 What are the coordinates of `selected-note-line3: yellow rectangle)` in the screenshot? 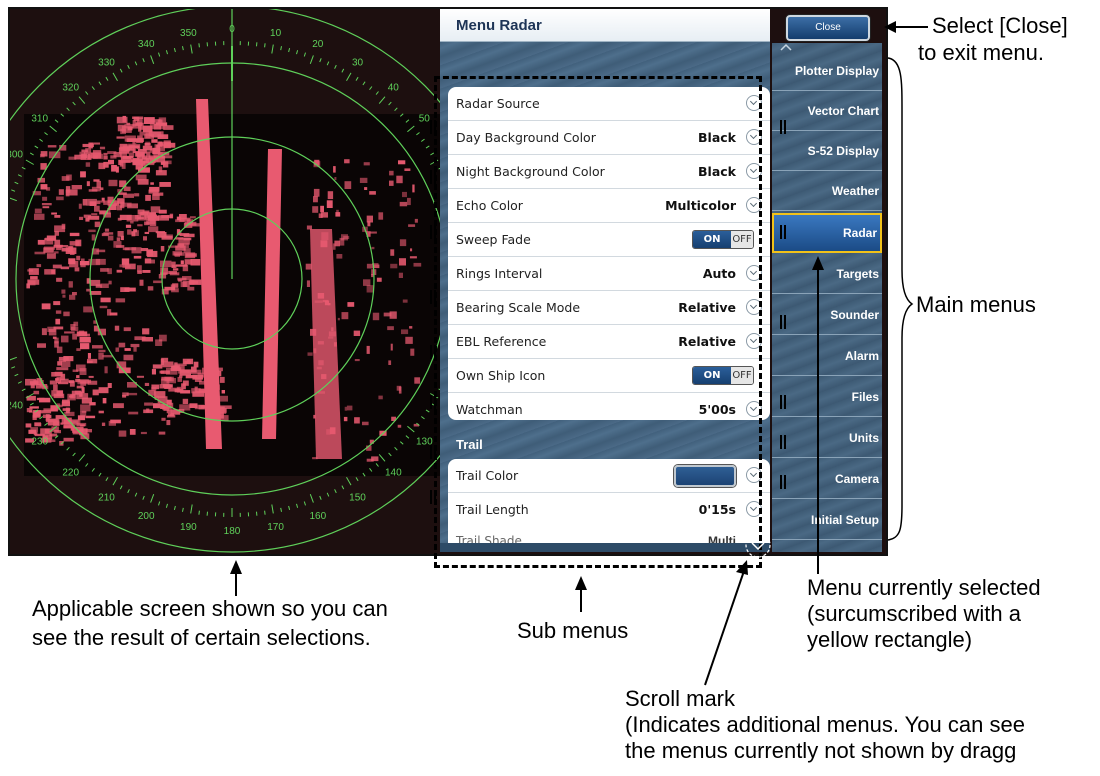 It's located at (890, 639).